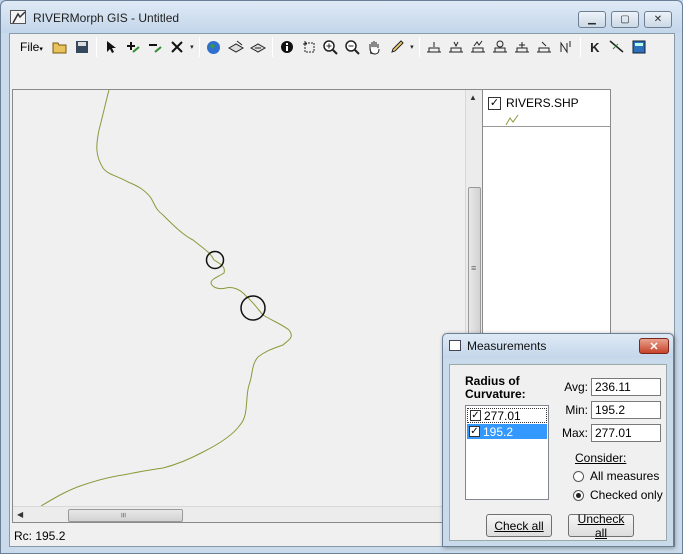 This screenshot has height=554, width=683. What do you see at coordinates (498, 431) in the screenshot?
I see `roc-item-value: 195.2` at bounding box center [498, 431].